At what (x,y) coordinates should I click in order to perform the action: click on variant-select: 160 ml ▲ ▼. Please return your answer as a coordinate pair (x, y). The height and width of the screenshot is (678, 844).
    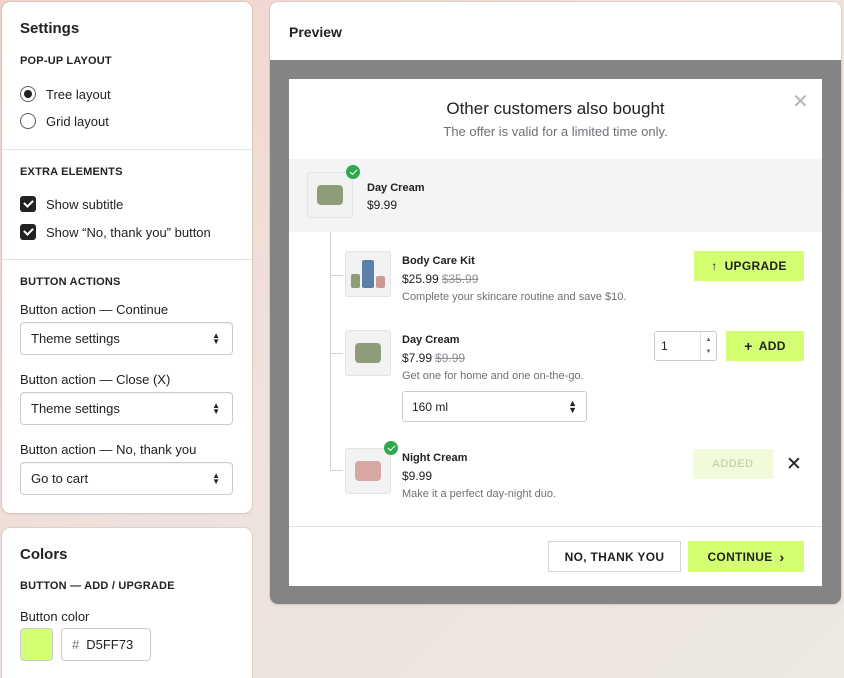
    Looking at the image, I should click on (494, 406).